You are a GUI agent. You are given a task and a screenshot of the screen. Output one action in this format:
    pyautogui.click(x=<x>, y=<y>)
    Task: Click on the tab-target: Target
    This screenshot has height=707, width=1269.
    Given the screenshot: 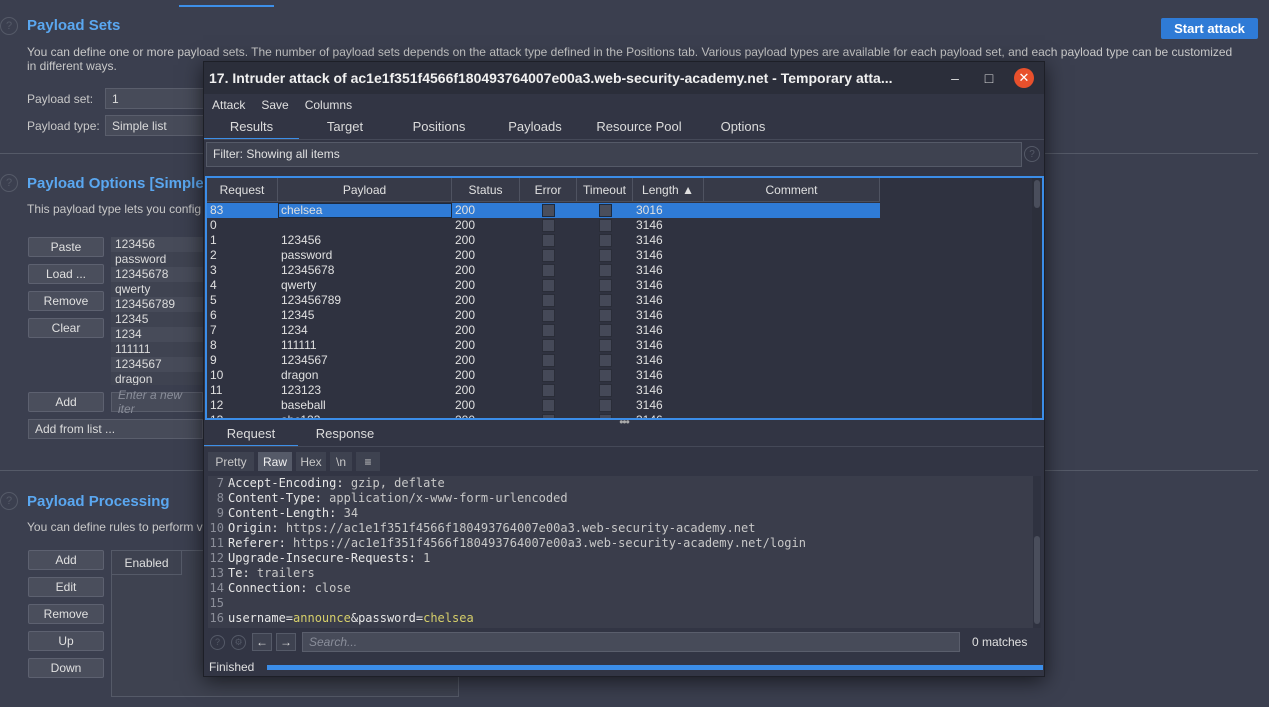 What is the action you would take?
    pyautogui.click(x=345, y=128)
    